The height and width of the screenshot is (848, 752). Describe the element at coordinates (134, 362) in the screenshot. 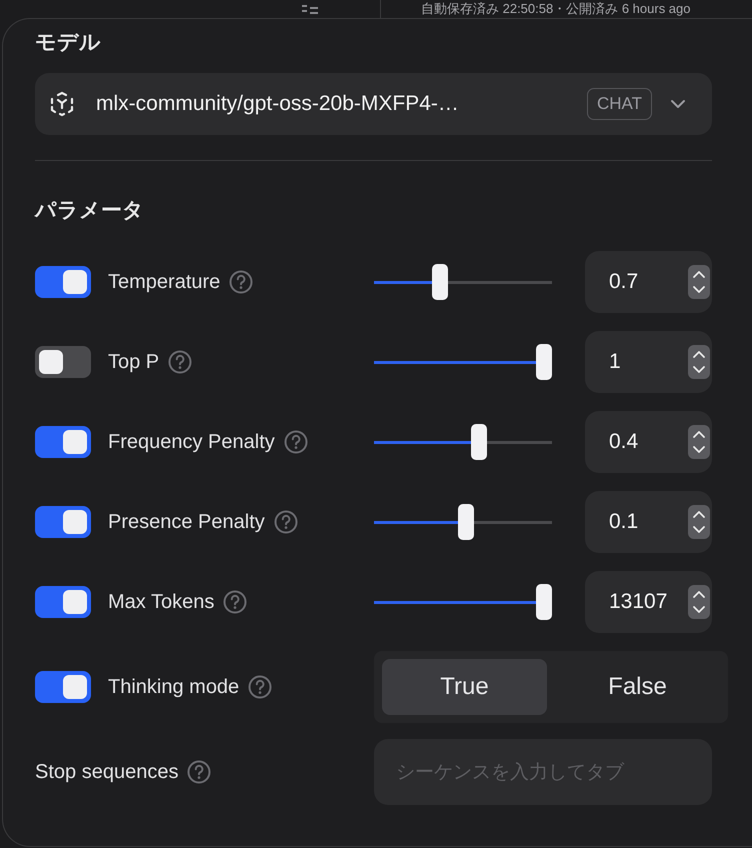

I see `parameter-label: Top P` at that location.